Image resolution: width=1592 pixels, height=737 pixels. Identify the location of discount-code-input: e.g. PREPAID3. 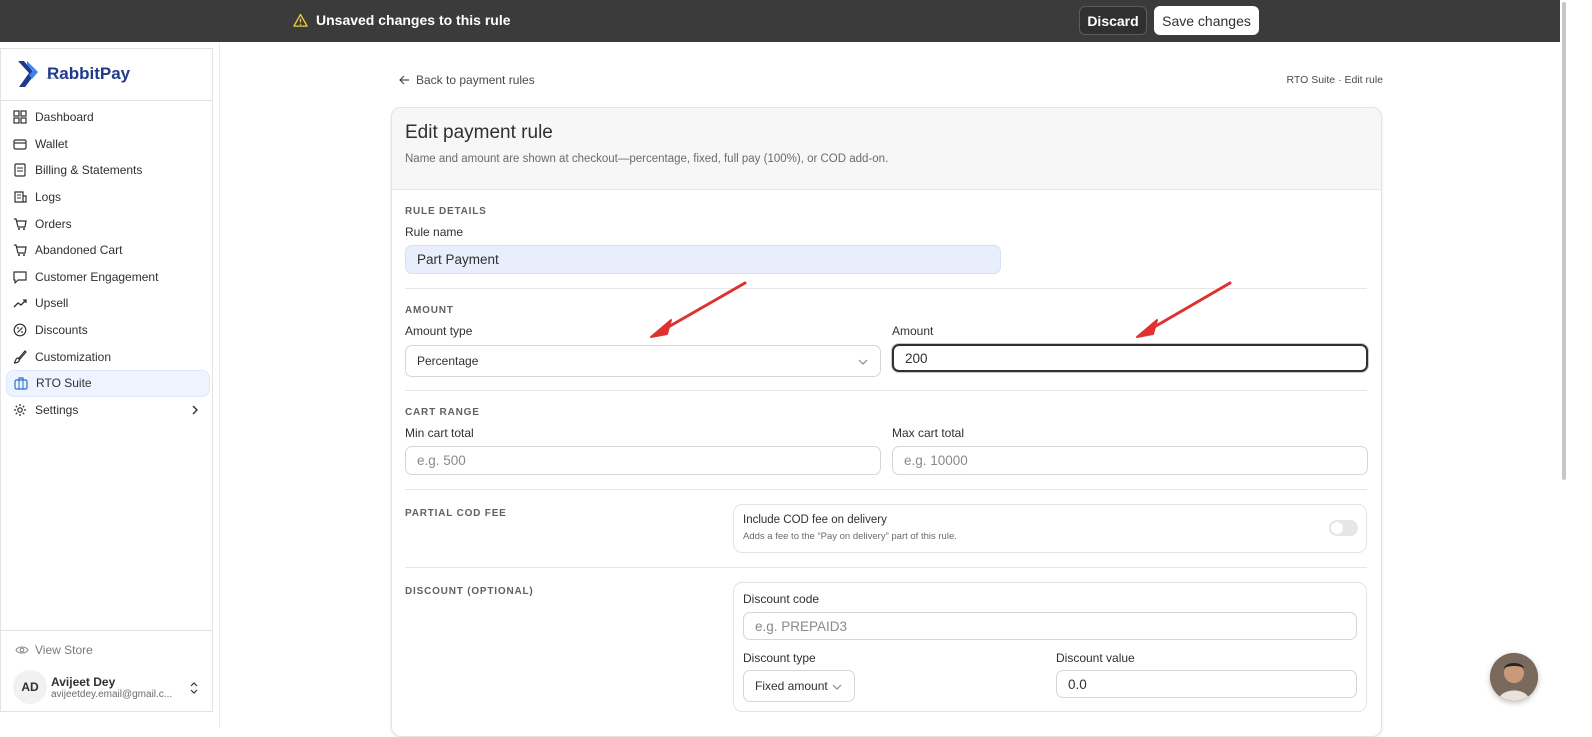
(1050, 626).